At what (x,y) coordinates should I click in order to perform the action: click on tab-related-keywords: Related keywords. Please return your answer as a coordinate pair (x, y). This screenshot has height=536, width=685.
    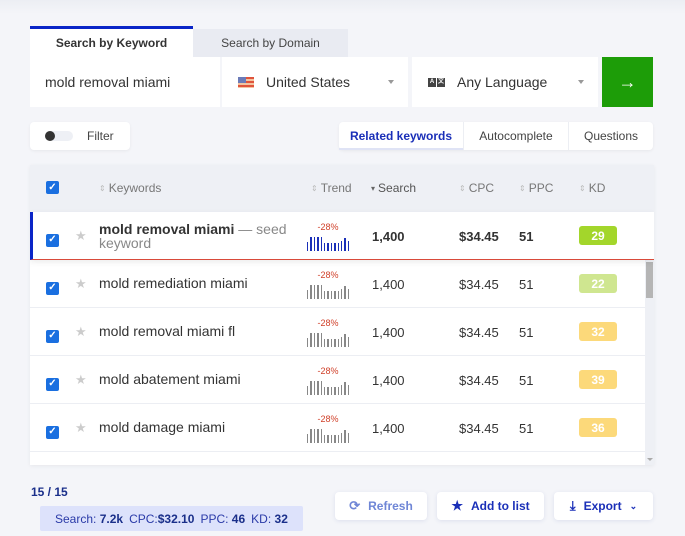
    Looking at the image, I should click on (401, 136).